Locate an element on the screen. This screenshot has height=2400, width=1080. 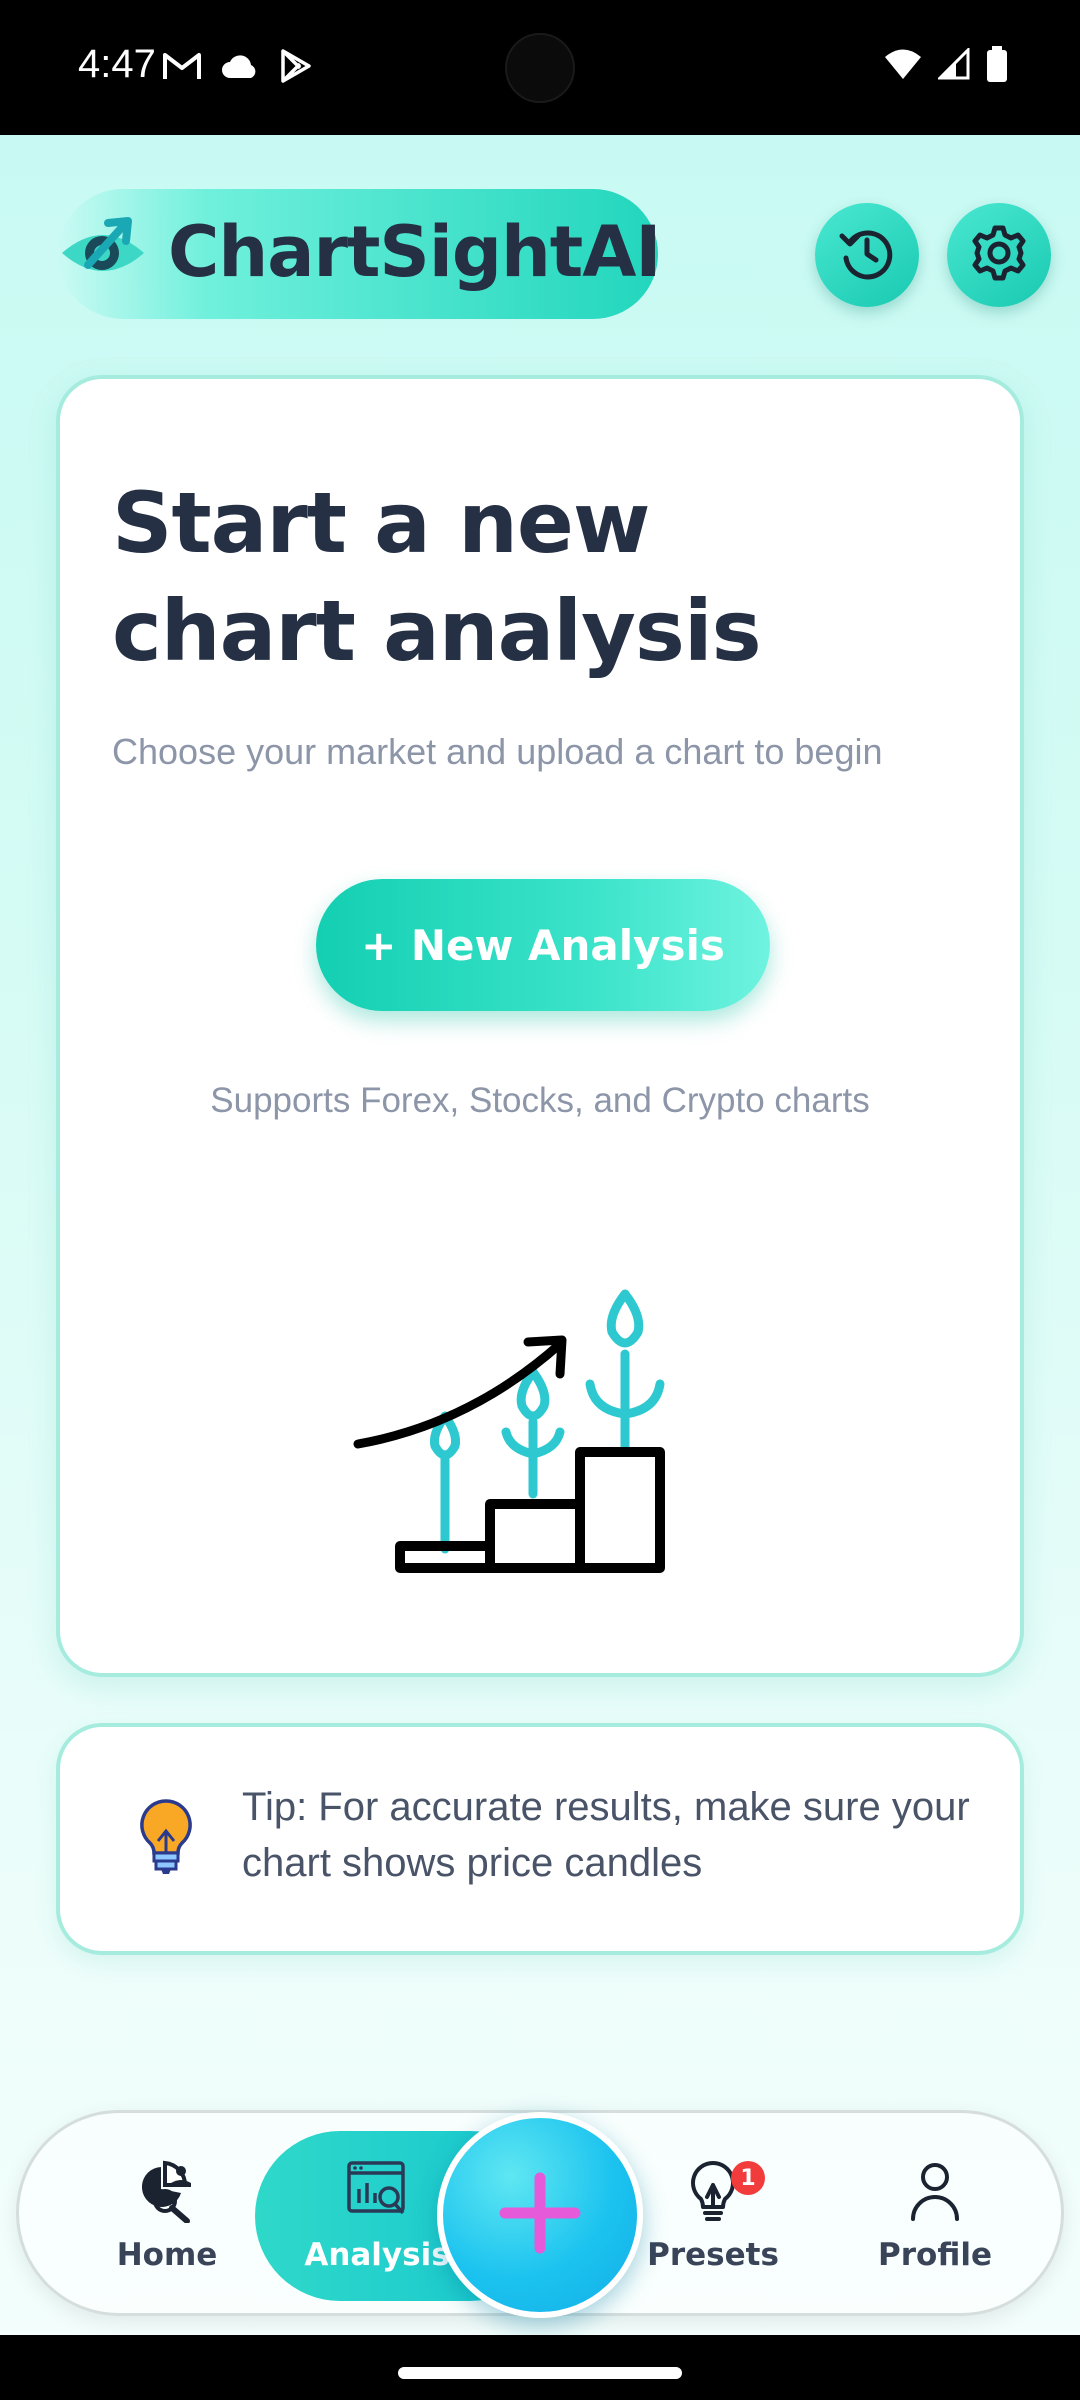
history-button is located at coordinates (867, 255).